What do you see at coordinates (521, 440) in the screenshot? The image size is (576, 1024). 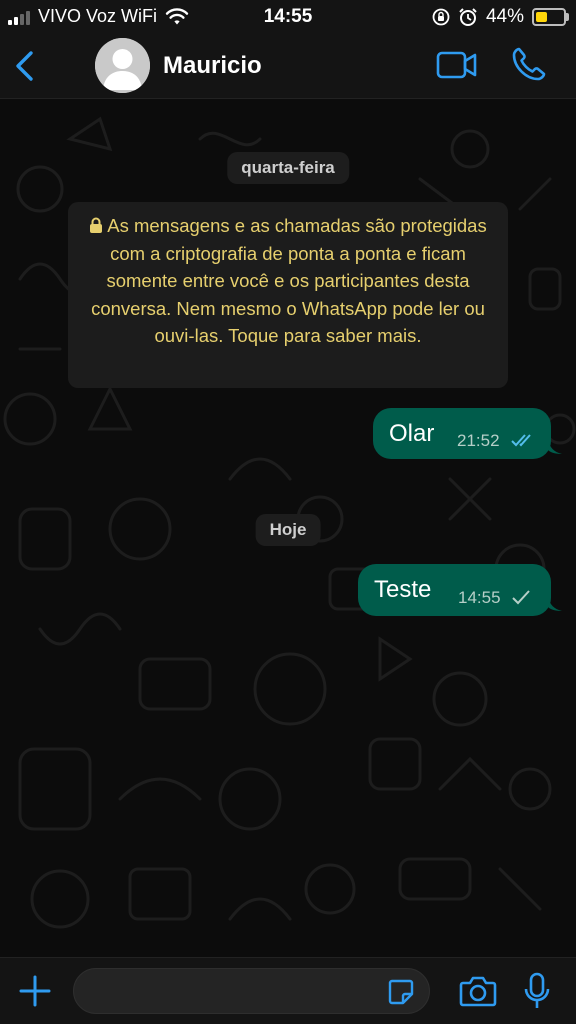 I see `double-check-read-icon` at bounding box center [521, 440].